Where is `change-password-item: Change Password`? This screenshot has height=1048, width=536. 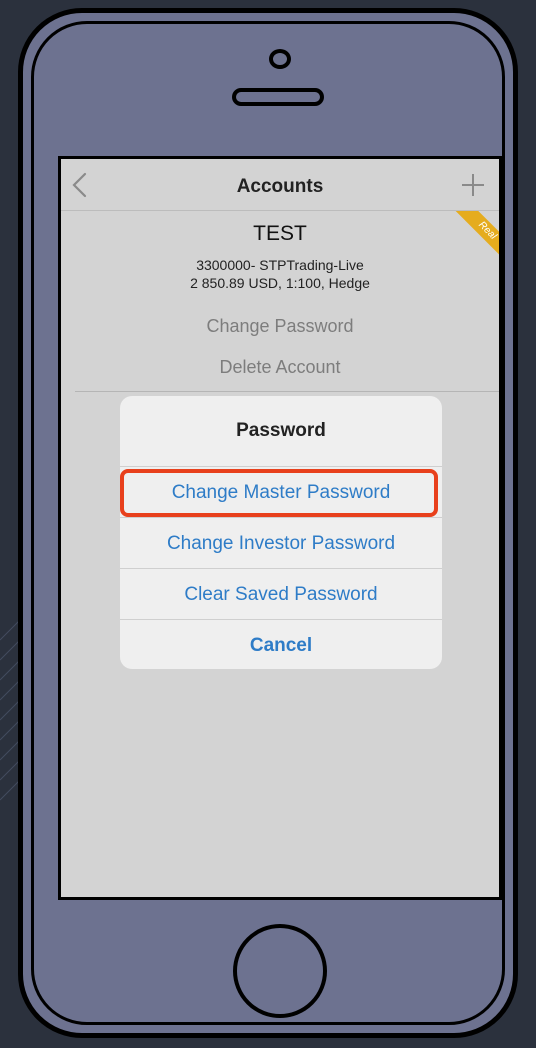 change-password-item: Change Password is located at coordinates (280, 326).